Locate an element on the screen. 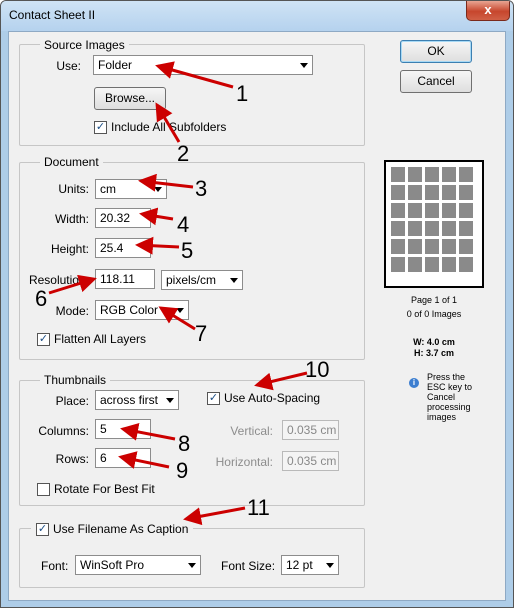 Image resolution: width=514 pixels, height=608 pixels. annotation-number: 8 is located at coordinates (184, 443).